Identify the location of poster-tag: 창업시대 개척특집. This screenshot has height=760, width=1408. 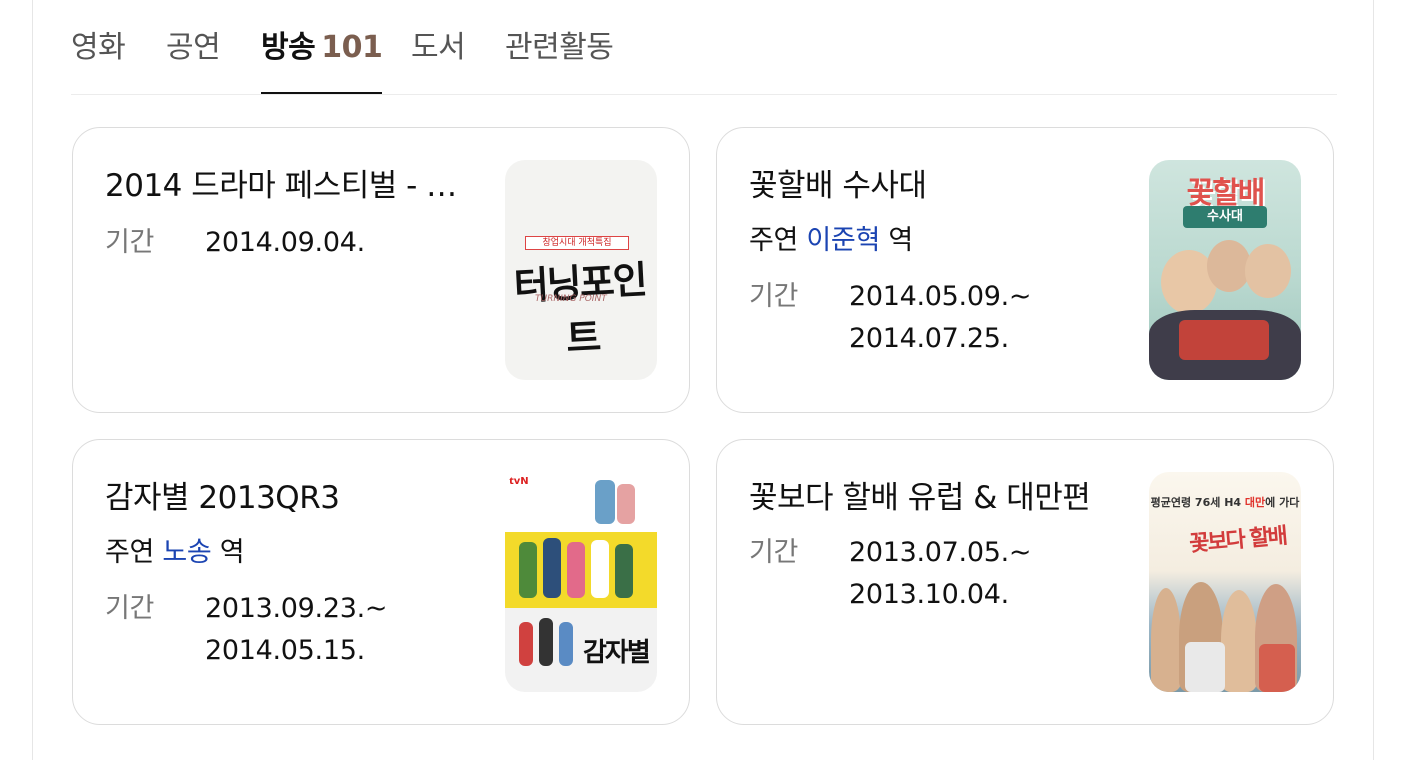
(577, 243).